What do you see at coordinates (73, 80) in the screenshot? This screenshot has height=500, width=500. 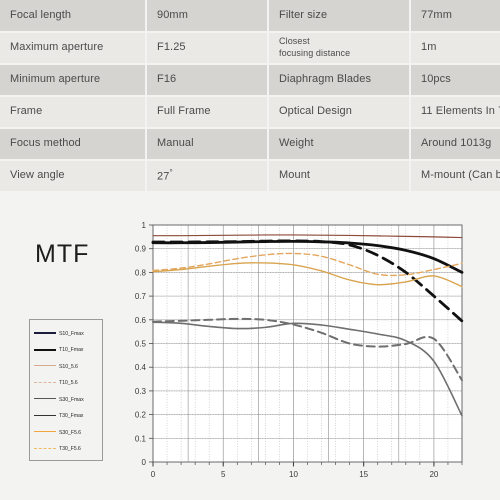 I see `spec-label-cell: Minimum aperture` at bounding box center [73, 80].